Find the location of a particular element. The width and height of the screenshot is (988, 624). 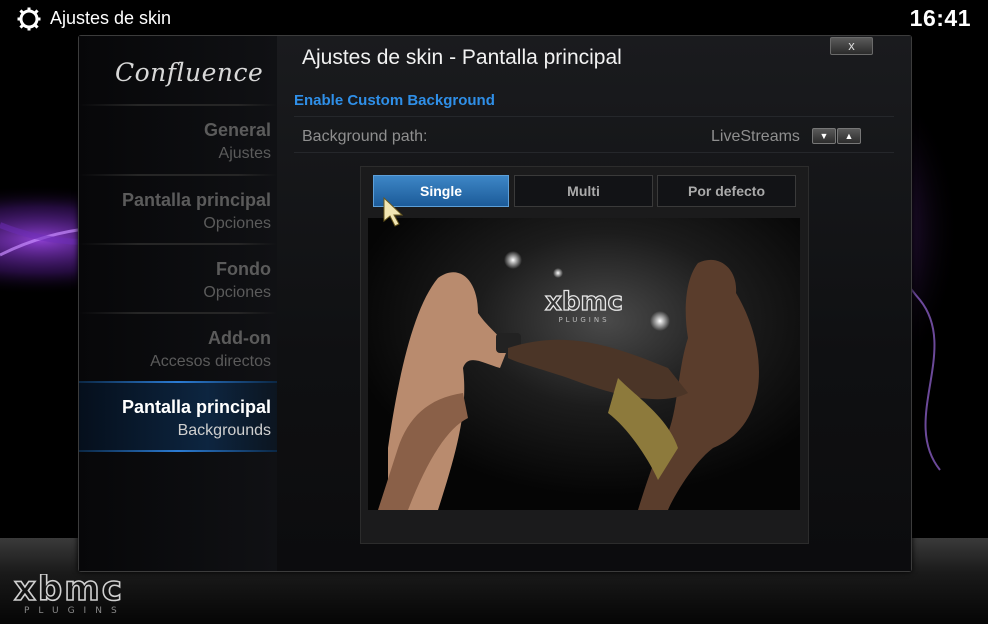

spin-up-button: ▲ is located at coordinates (849, 136).